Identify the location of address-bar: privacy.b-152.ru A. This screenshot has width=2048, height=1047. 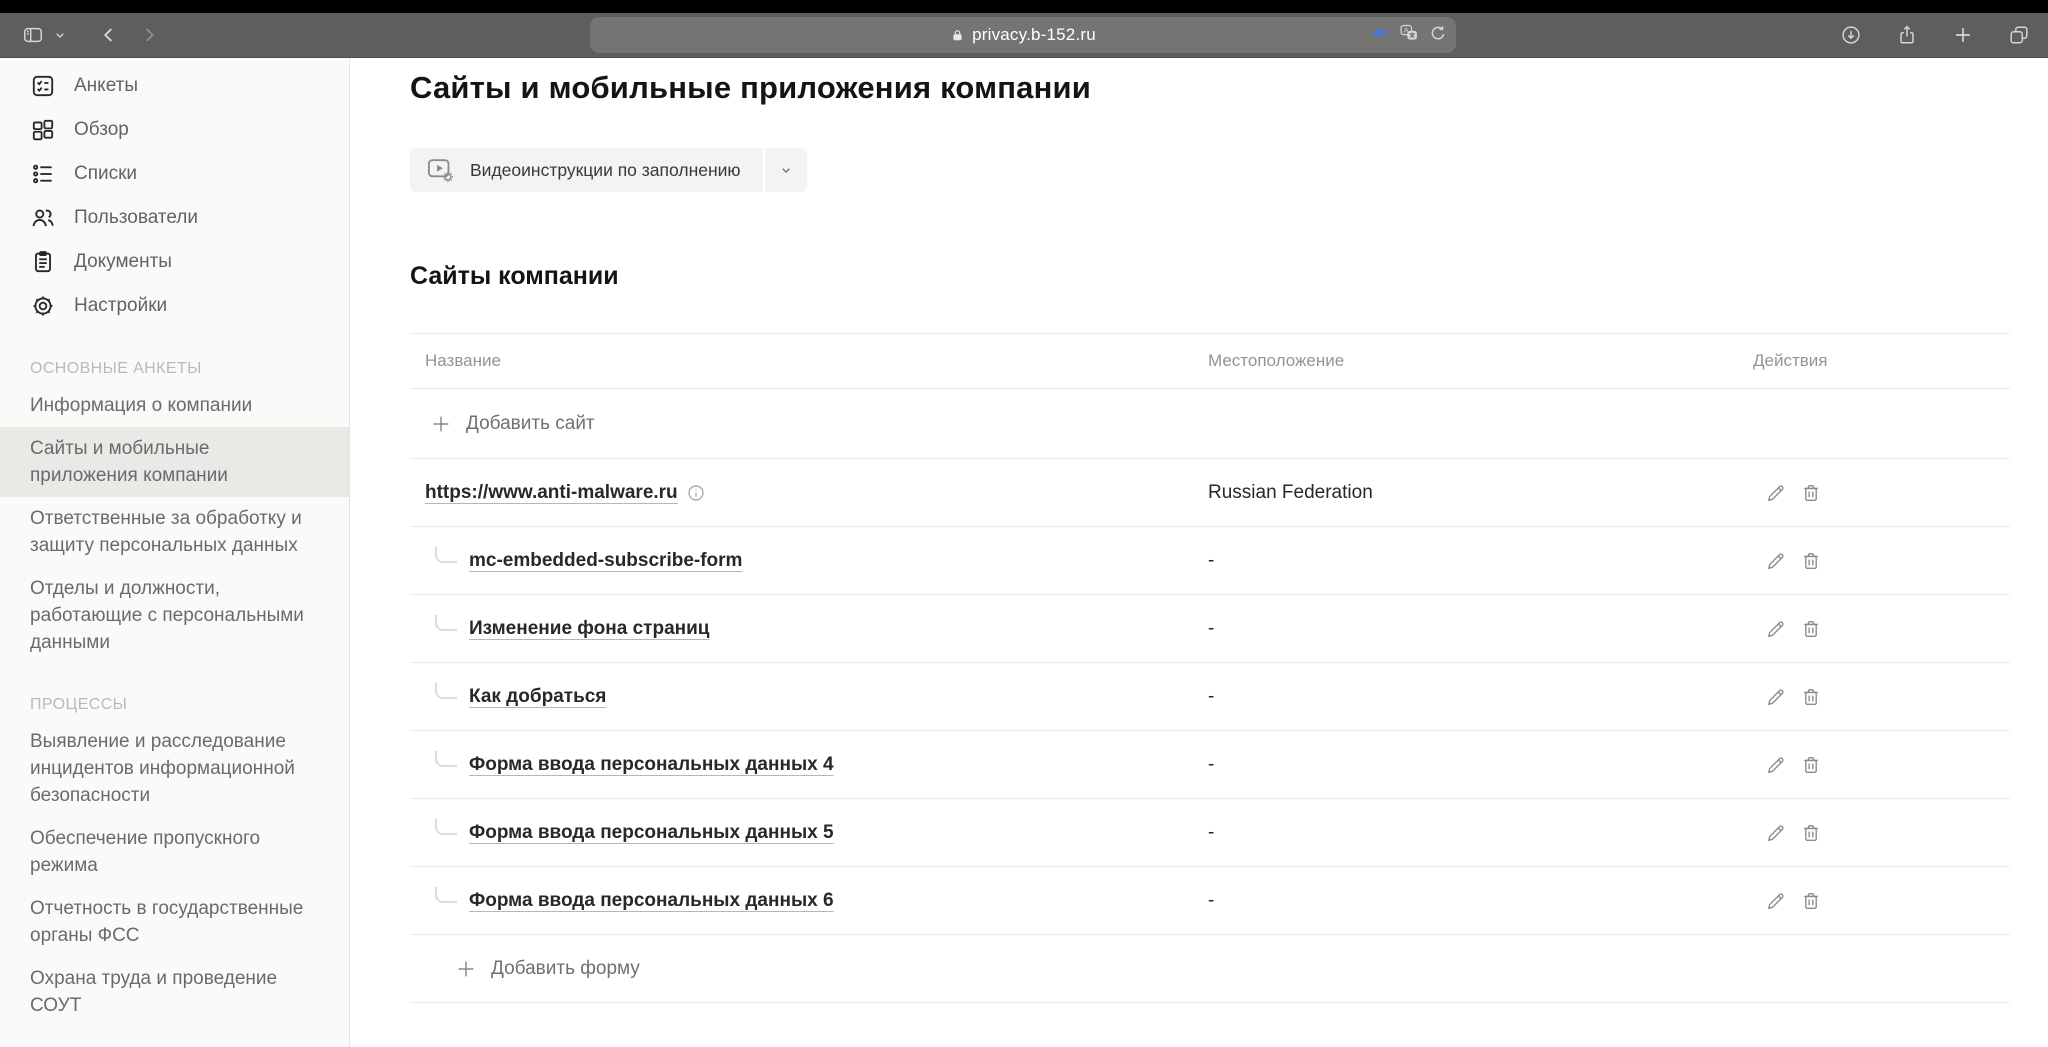
(1023, 35).